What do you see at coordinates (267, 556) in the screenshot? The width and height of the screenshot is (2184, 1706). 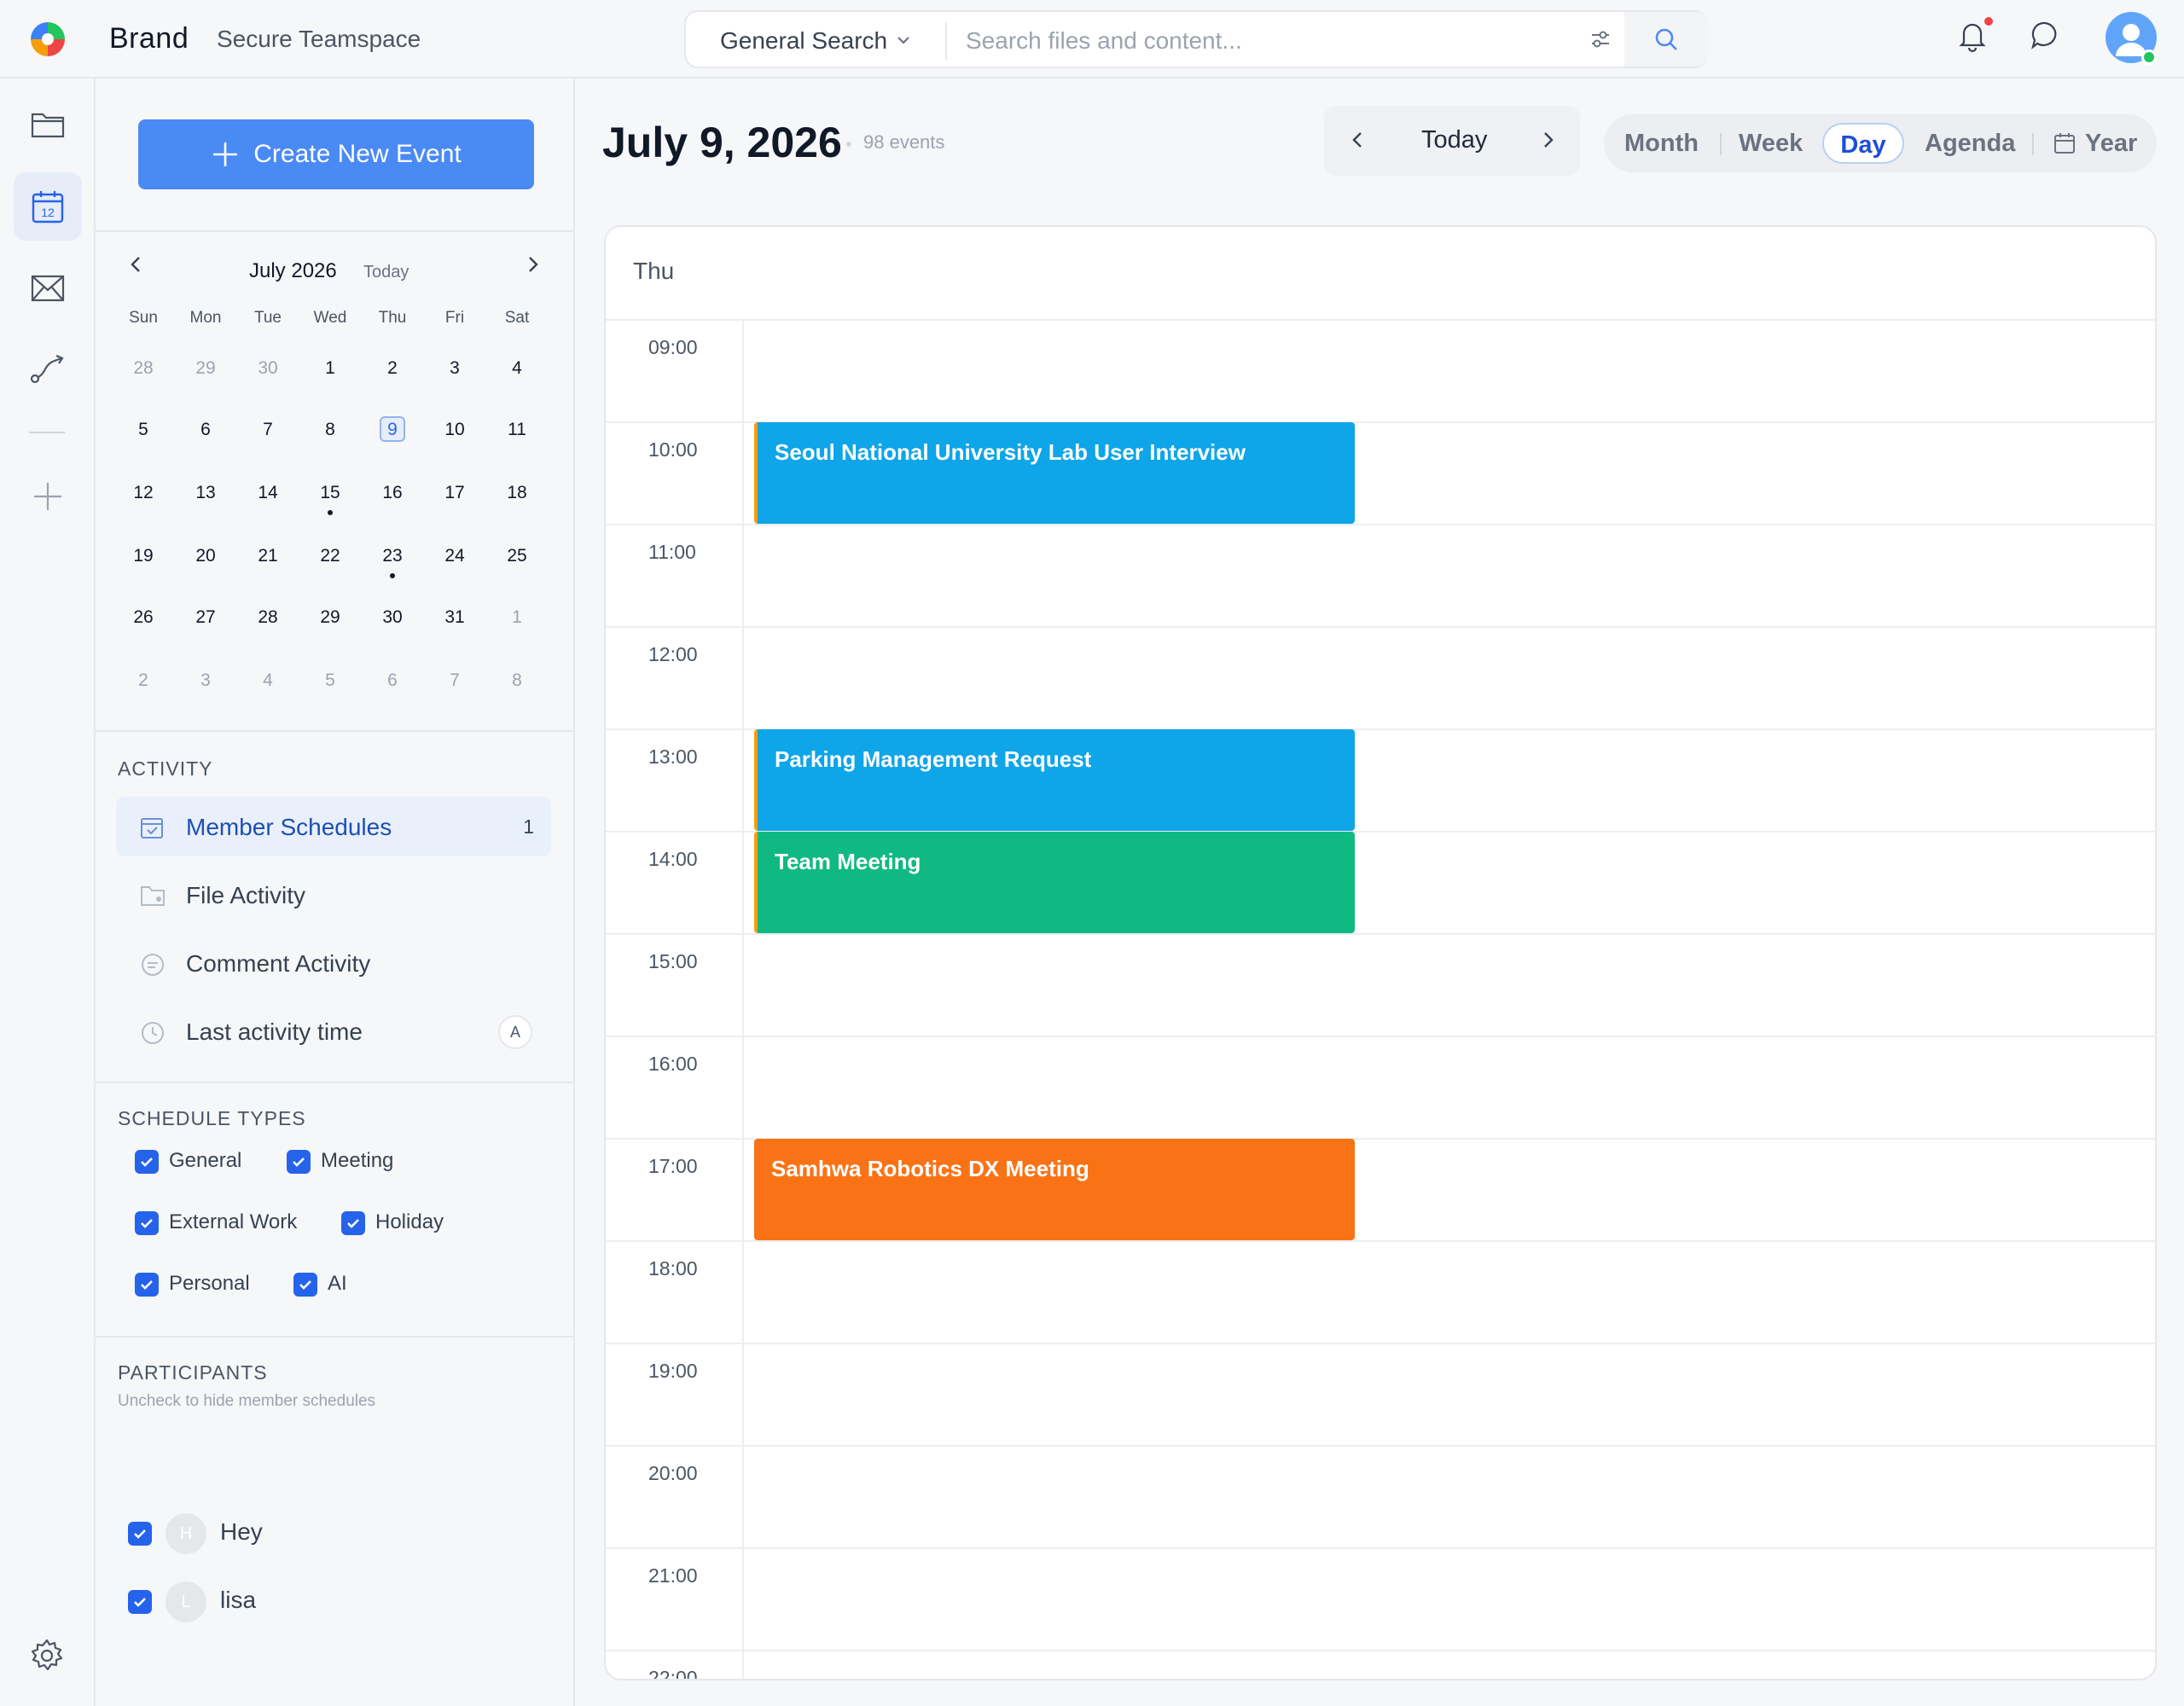 I see `mini-cal-day: 21` at bounding box center [267, 556].